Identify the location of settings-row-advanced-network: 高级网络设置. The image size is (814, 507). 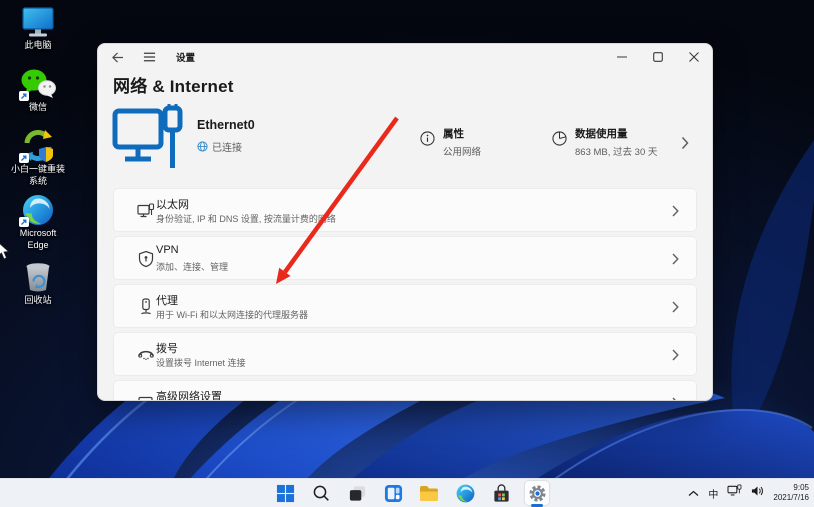
(405, 390).